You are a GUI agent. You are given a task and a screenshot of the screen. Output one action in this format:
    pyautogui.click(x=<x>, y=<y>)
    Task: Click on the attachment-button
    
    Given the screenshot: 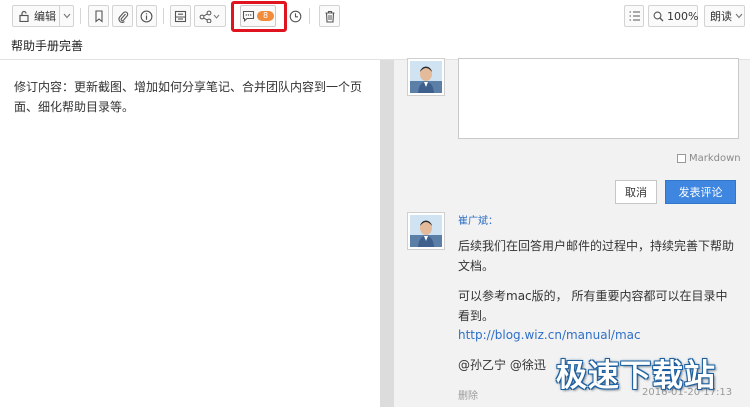 What is the action you would take?
    pyautogui.click(x=122, y=16)
    